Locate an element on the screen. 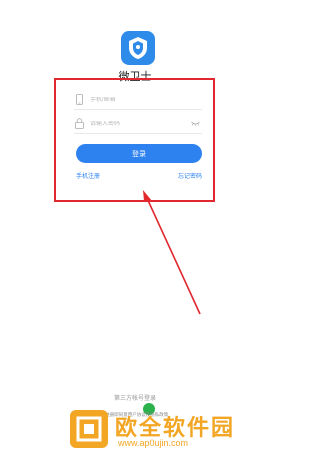 The width and height of the screenshot is (320, 457). watermark-logo-icon is located at coordinates (89, 429).